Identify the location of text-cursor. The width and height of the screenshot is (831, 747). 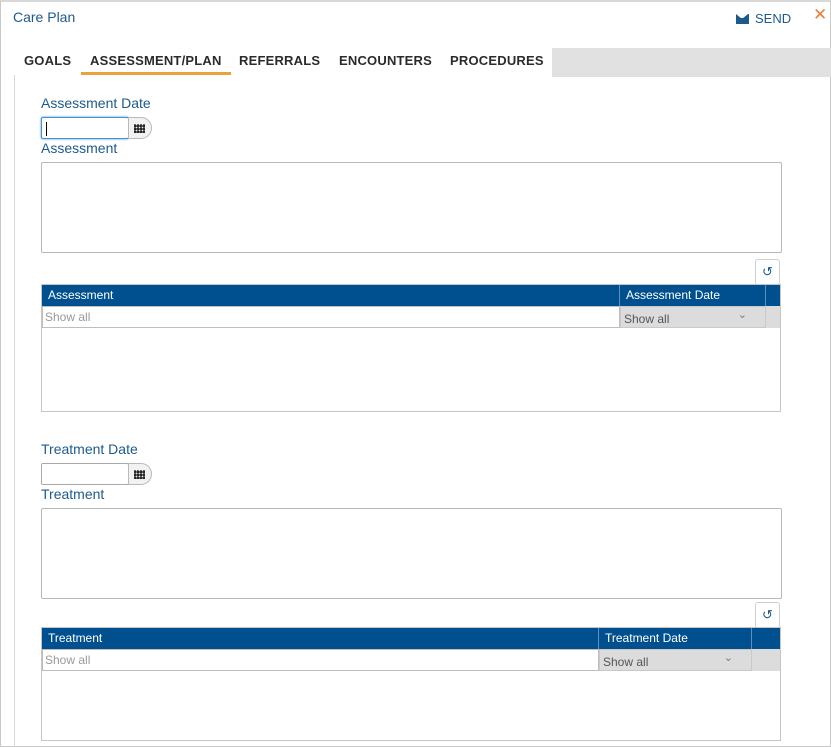
(46, 129).